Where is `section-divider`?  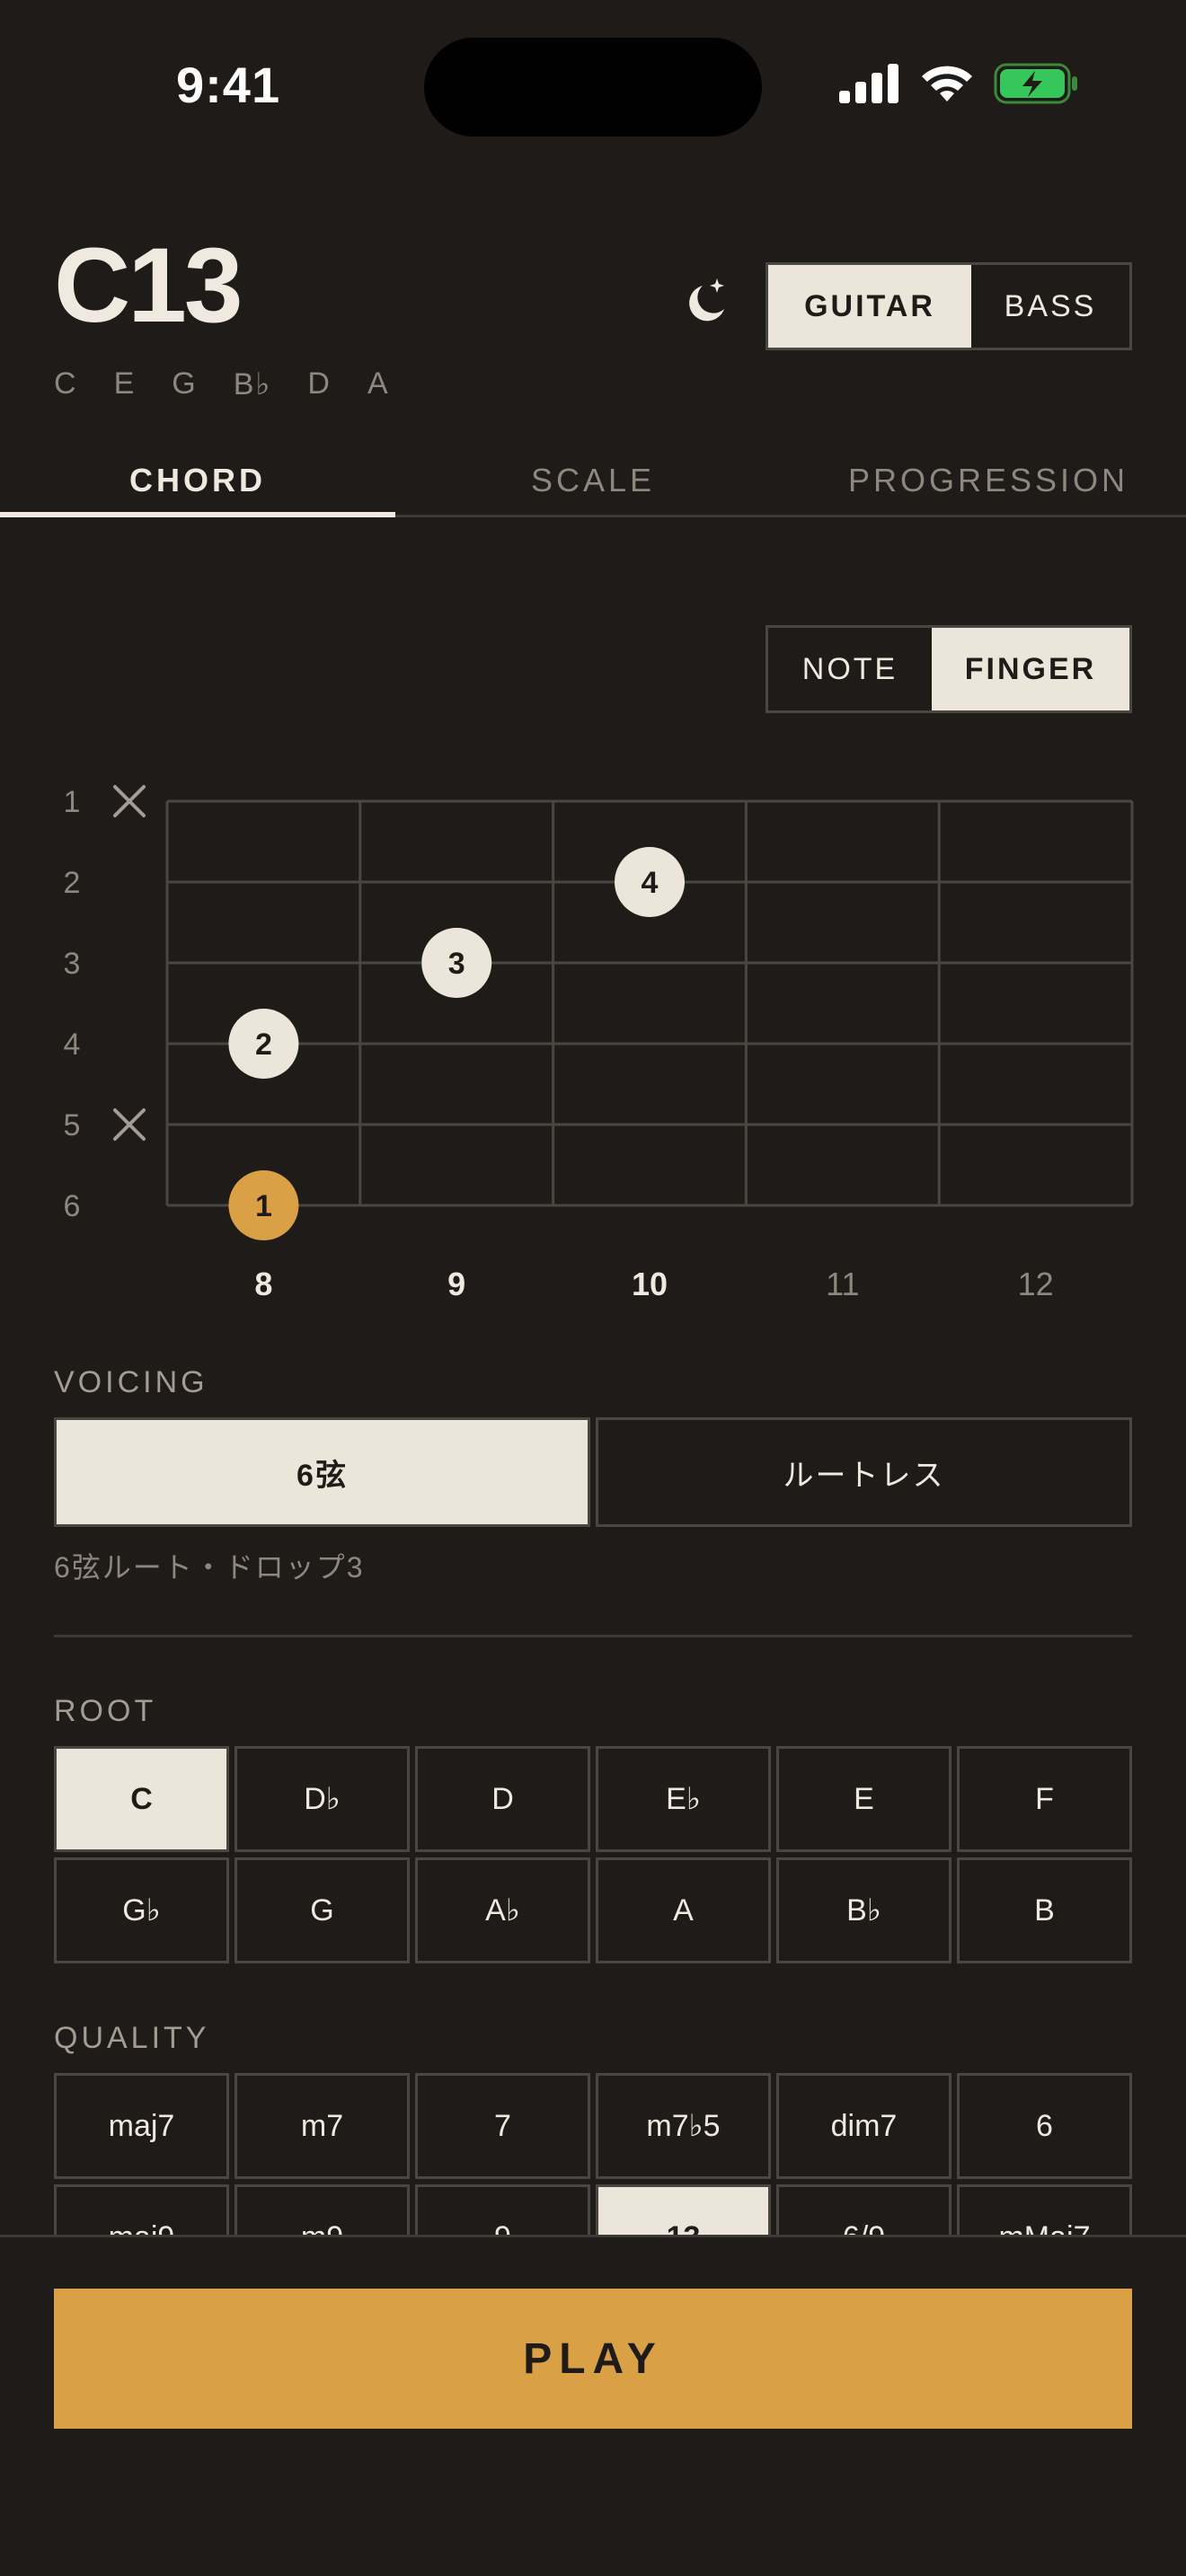
section-divider is located at coordinates (593, 1636).